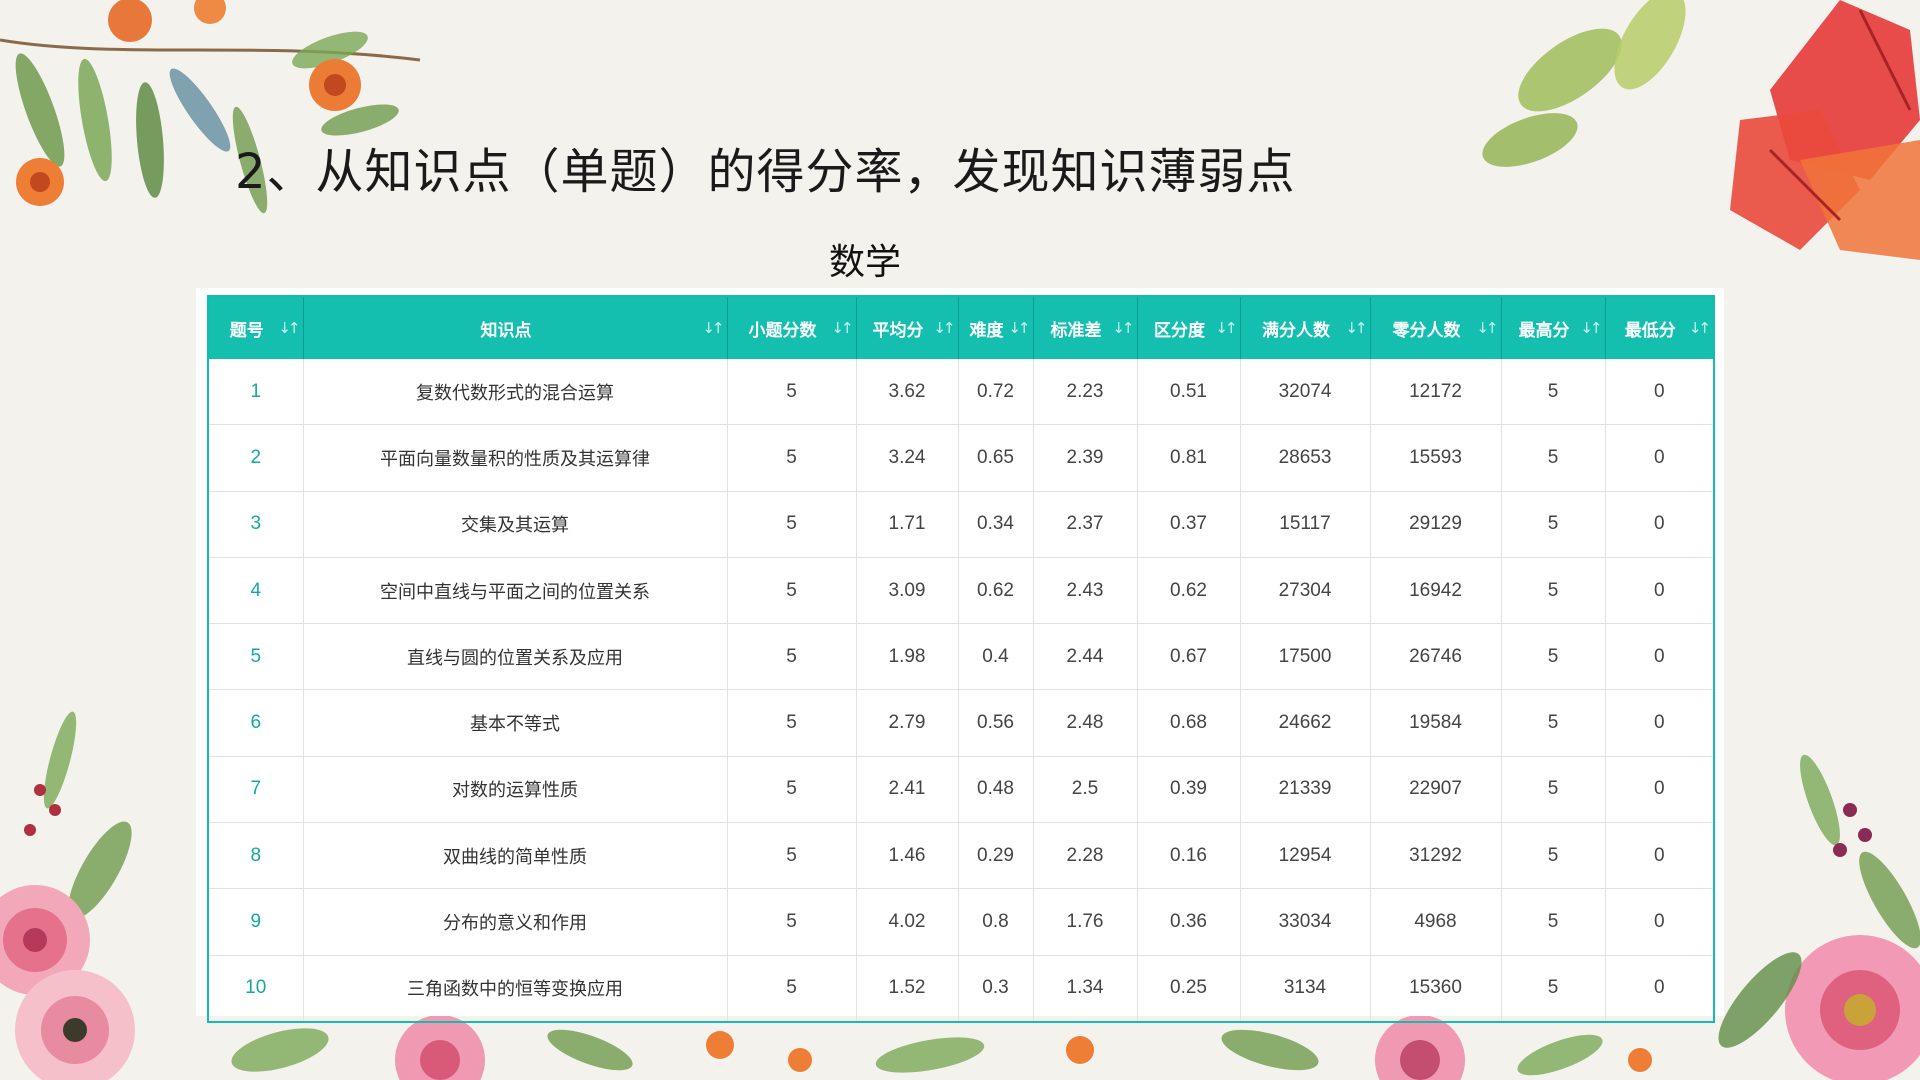  Describe the element at coordinates (515, 591) in the screenshot. I see `knowledge-point-cell: 空间中直线与平面之间的位置关系` at that location.